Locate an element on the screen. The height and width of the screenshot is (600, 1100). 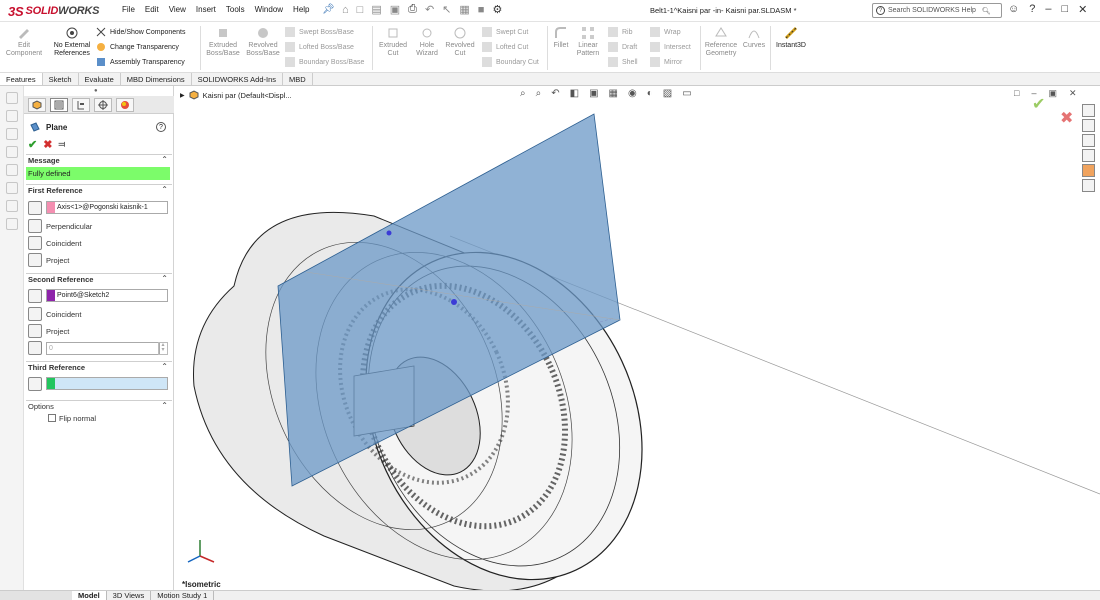
expand-arrow-icon: ▶ is located at coordinates (182, 95).